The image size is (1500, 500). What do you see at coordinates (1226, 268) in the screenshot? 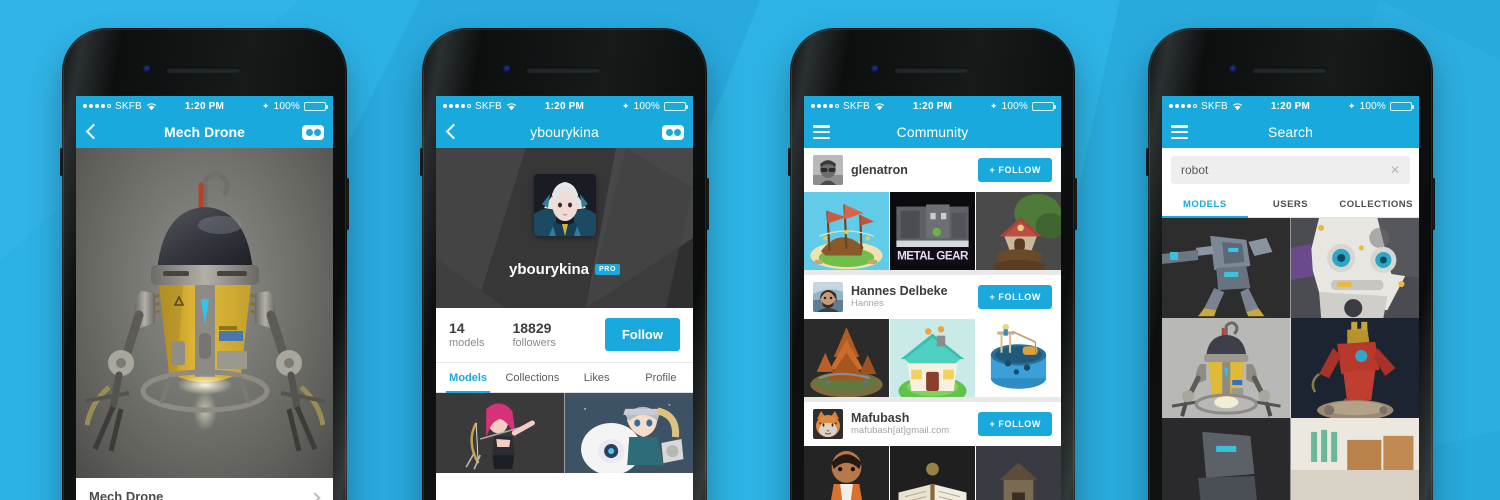
I see `result-blue-grey-mech` at bounding box center [1226, 268].